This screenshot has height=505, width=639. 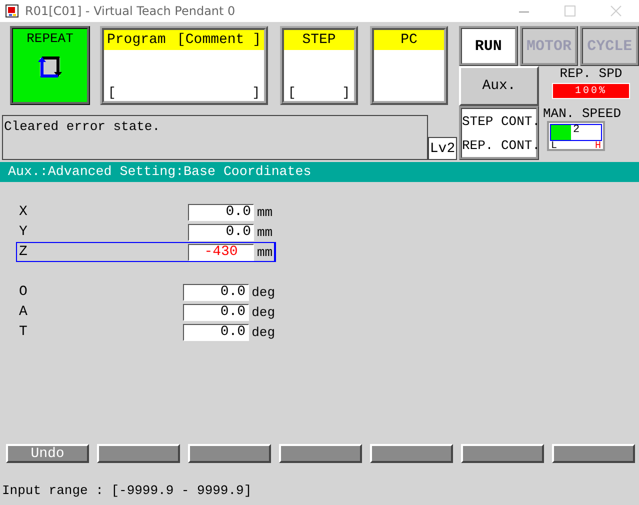 I want to click on field-label: T, so click(x=23, y=332).